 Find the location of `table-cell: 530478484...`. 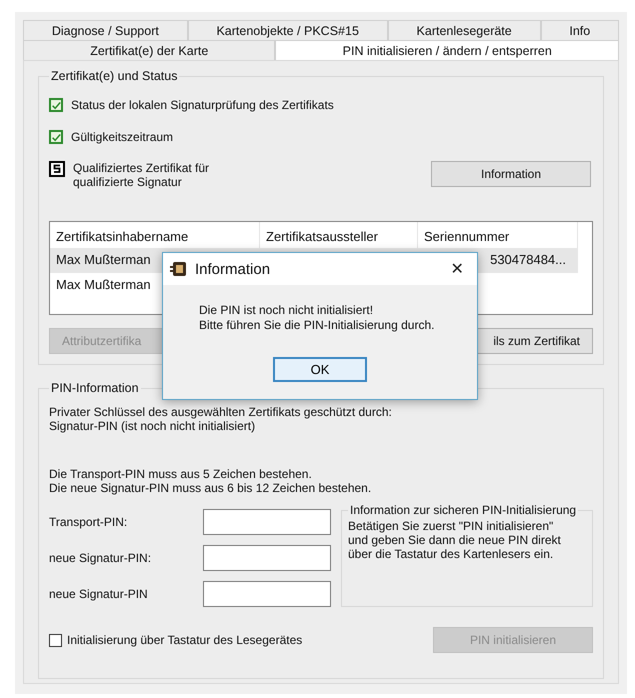

table-cell: 530478484... is located at coordinates (528, 259).